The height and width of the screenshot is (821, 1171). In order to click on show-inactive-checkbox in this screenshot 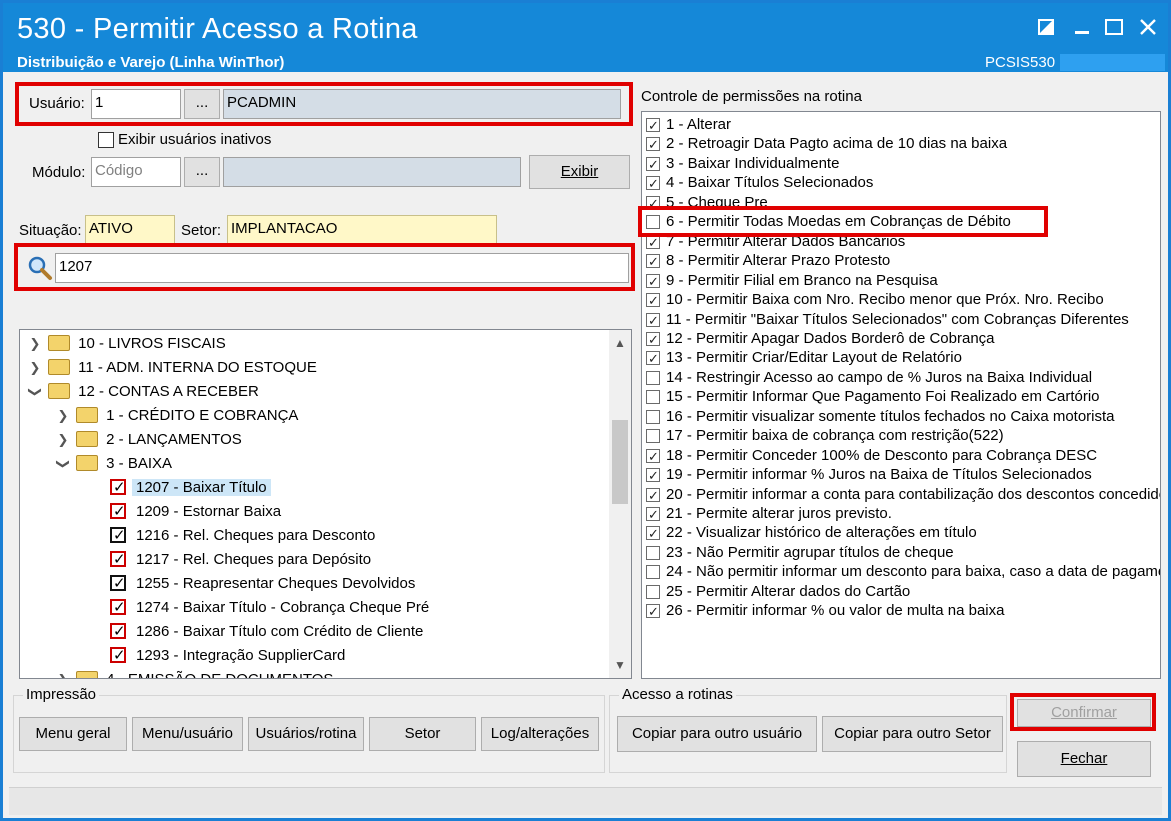, I will do `click(106, 140)`.